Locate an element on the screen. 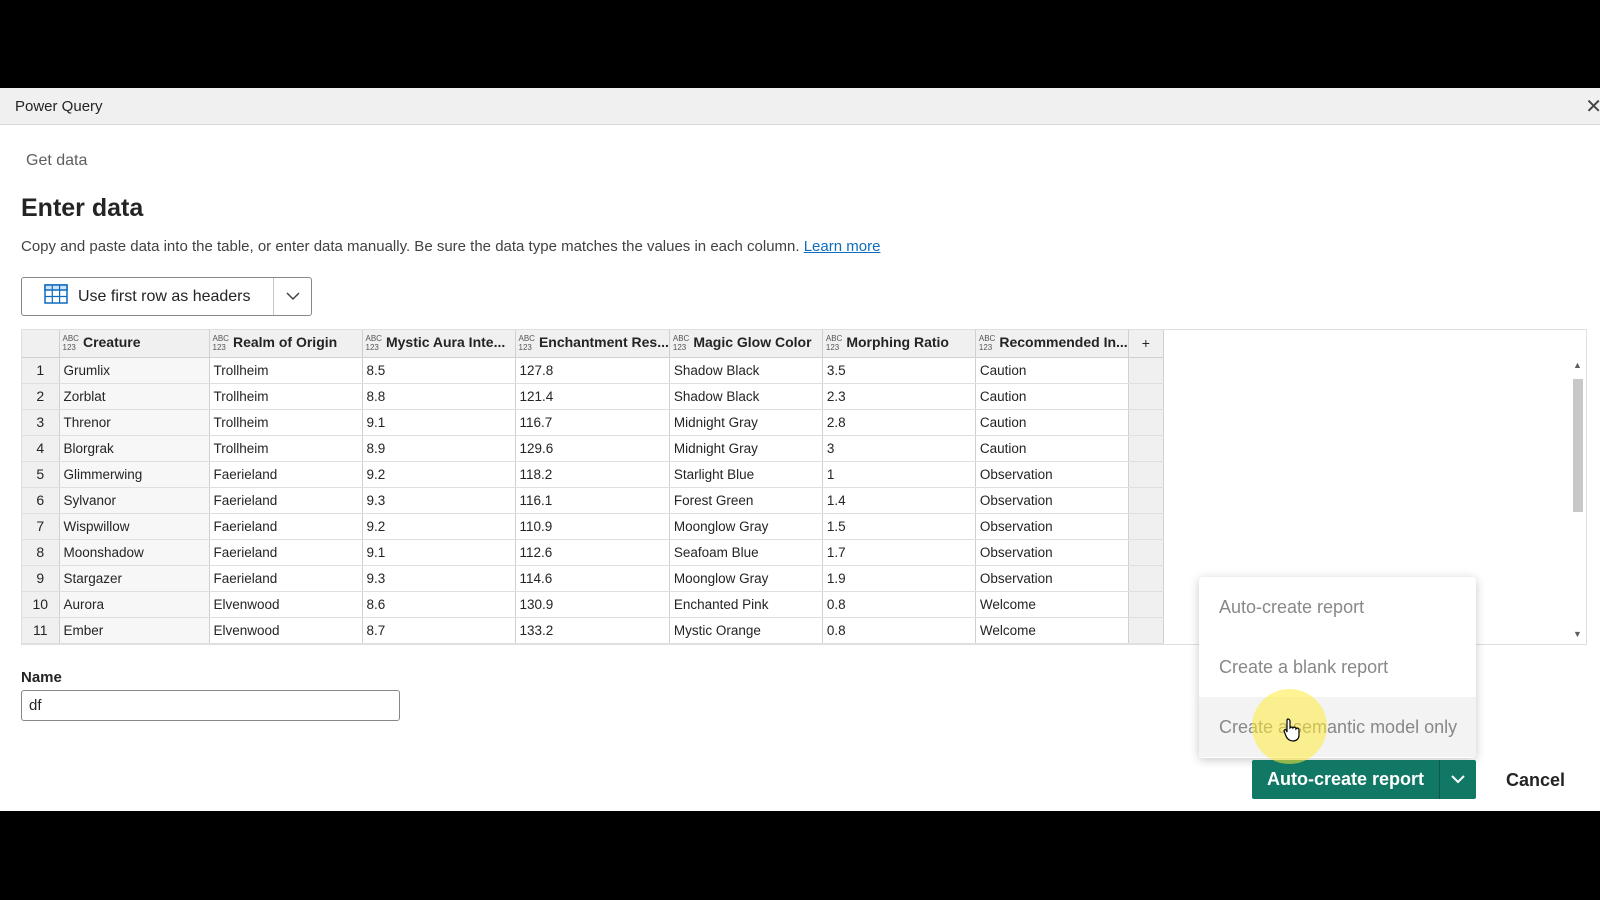 This screenshot has height=900, width=1600. cancel-button: Cancel is located at coordinates (1535, 780).